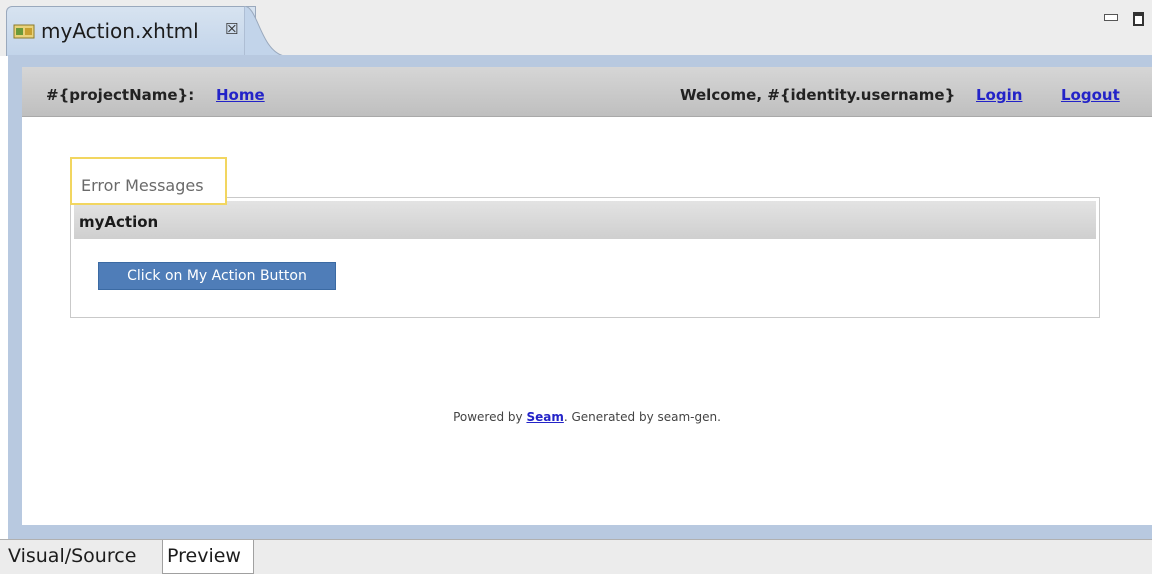  Describe the element at coordinates (231, 29) in the screenshot. I see `close-icon: ☒` at that location.